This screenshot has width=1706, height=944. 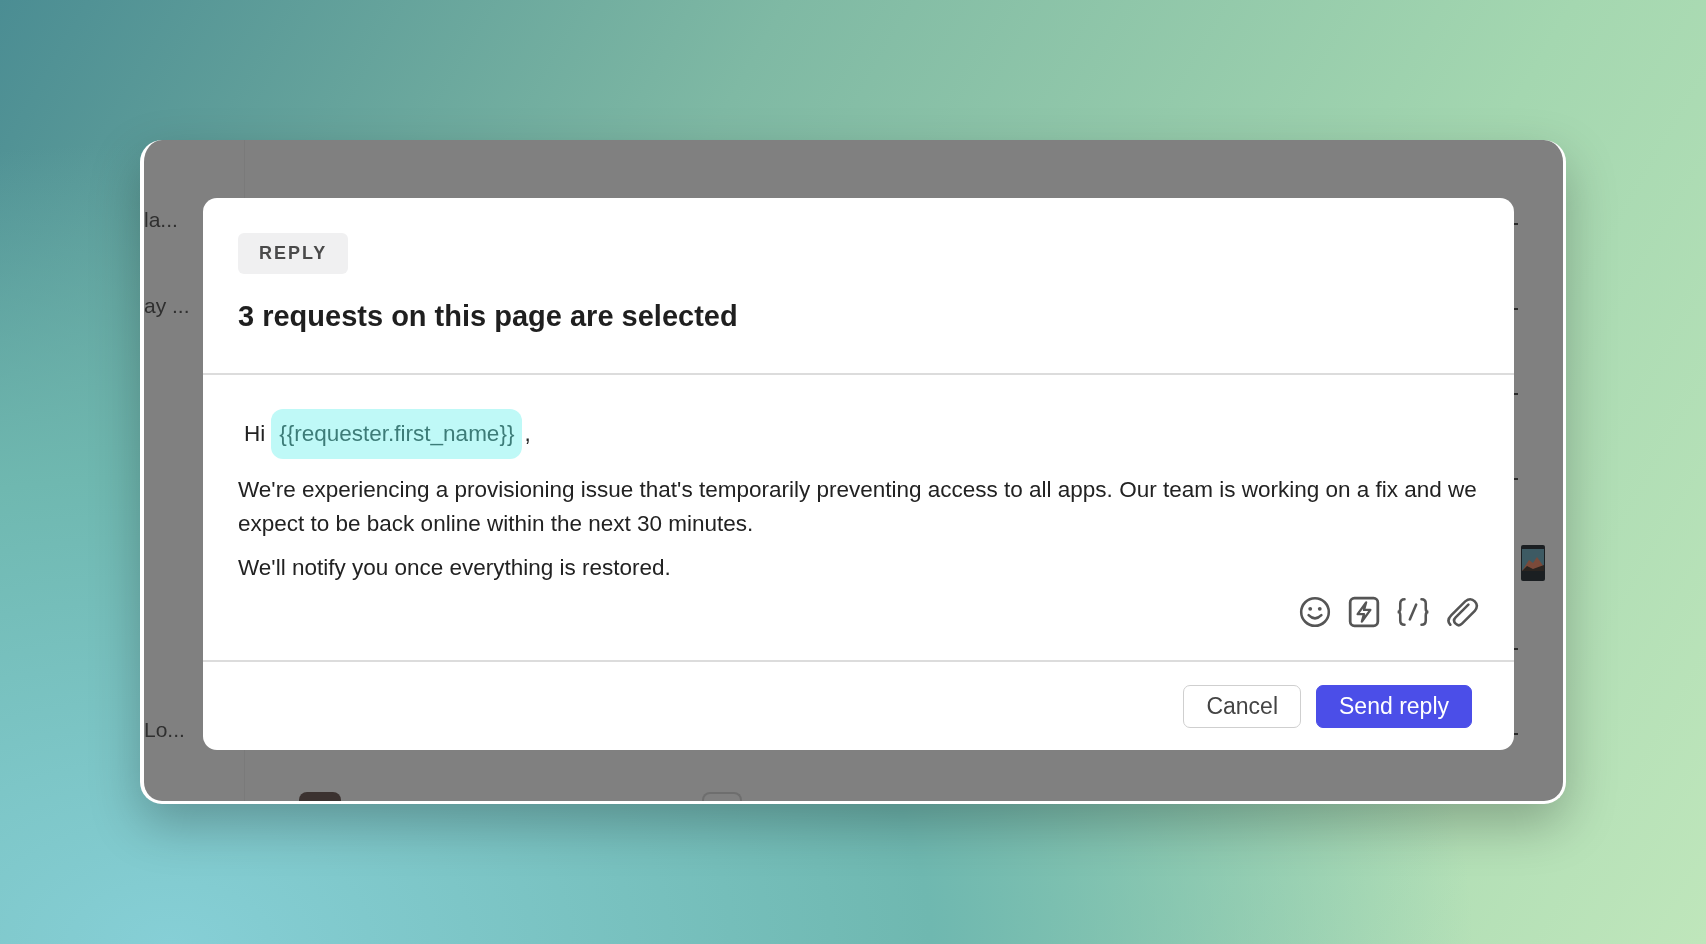 What do you see at coordinates (1364, 612) in the screenshot?
I see `lightning-icon` at bounding box center [1364, 612].